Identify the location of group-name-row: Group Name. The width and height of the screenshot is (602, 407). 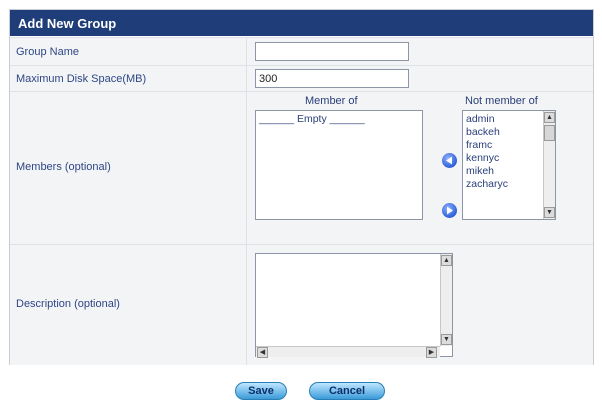
(301, 51).